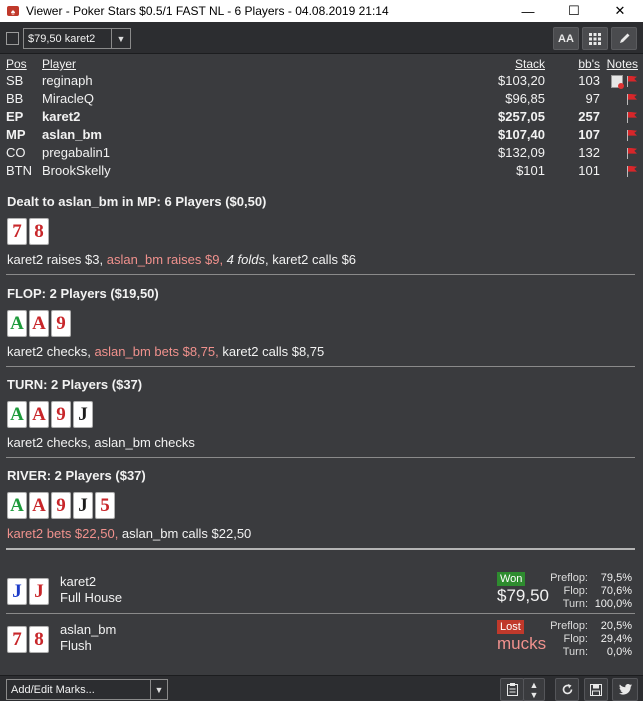  I want to click on row-pos: SB, so click(15, 80).